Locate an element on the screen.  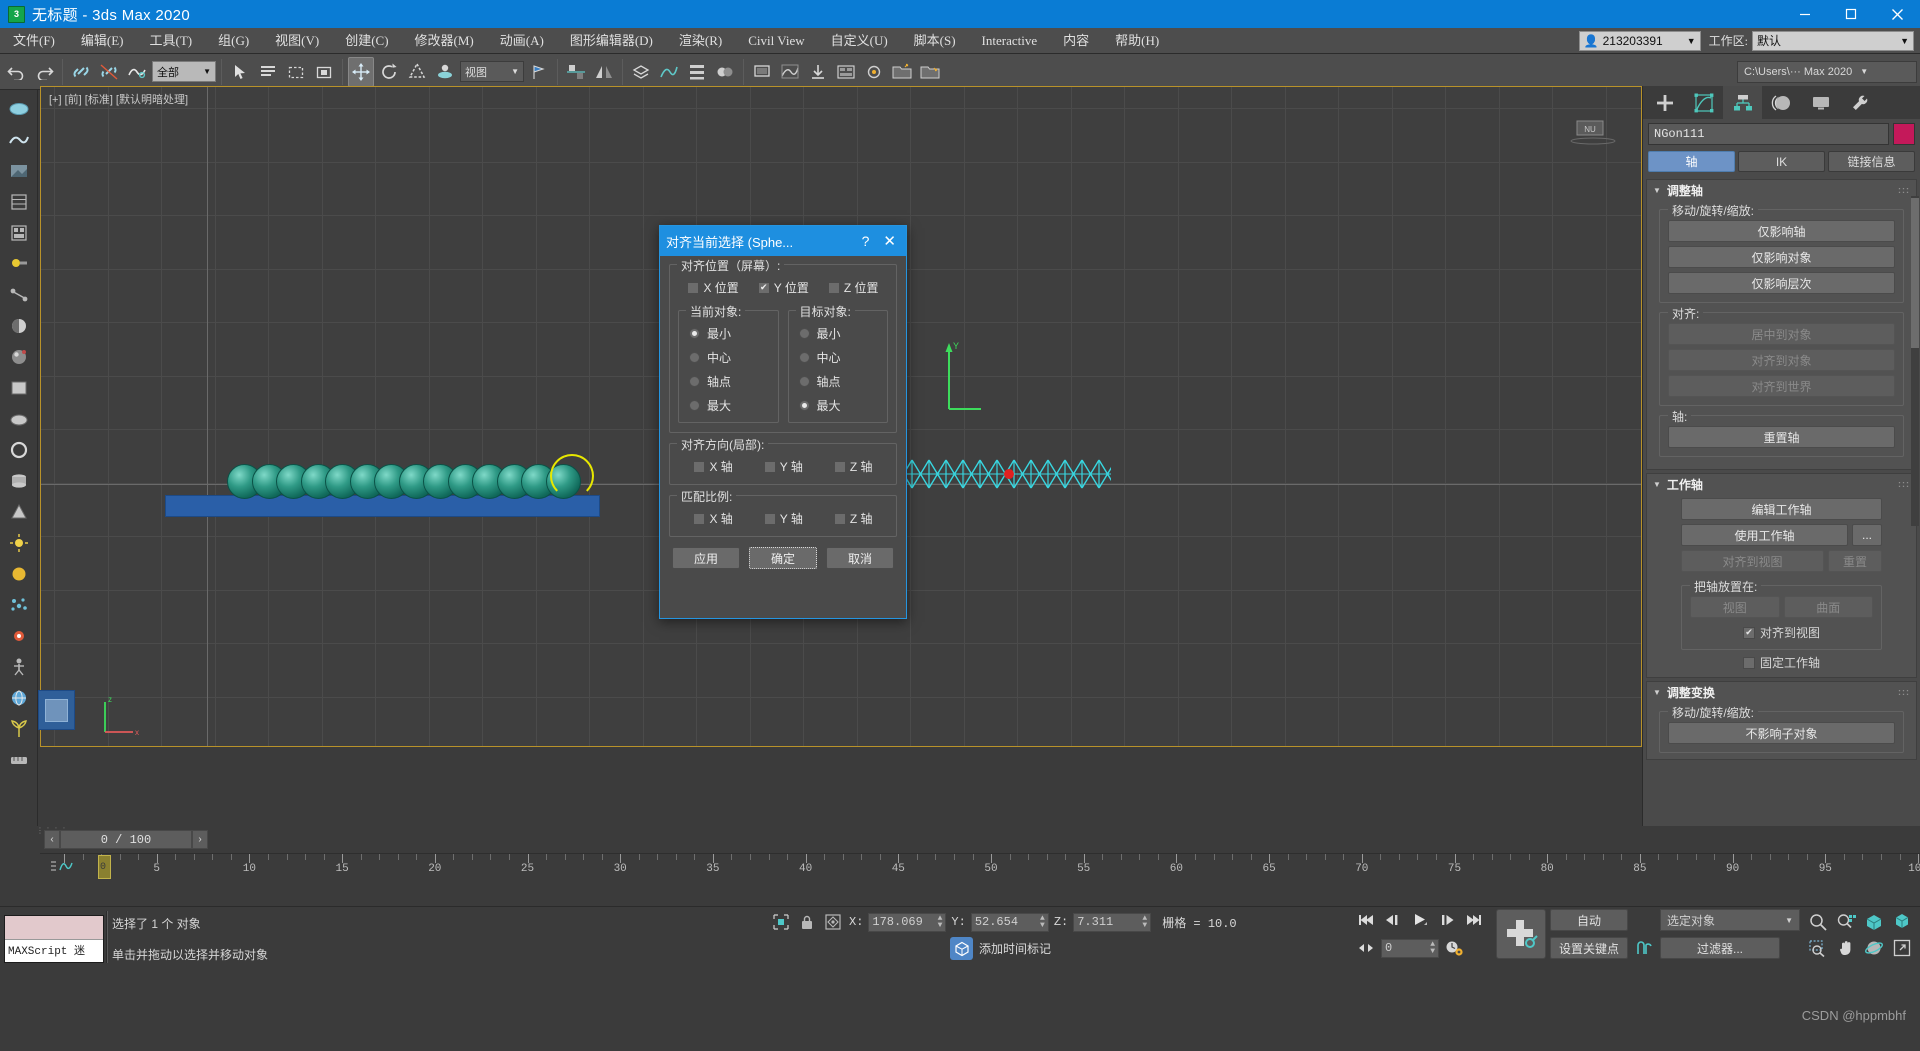
dont-affect-children-button: 不影响子对象 is located at coordinates (1781, 733).